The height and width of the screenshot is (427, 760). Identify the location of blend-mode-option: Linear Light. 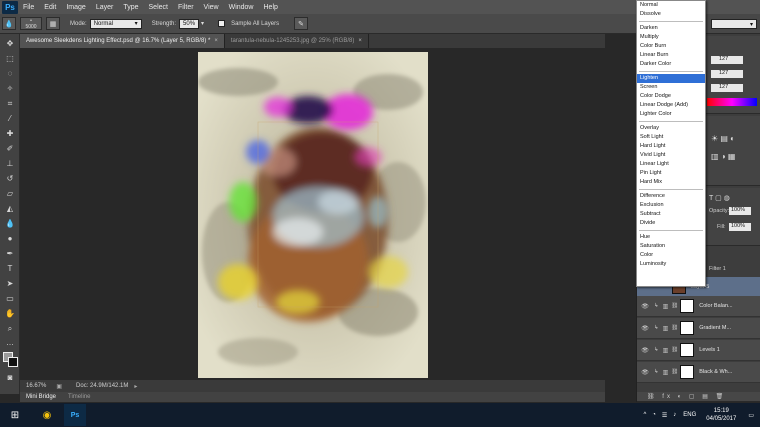
(671, 164).